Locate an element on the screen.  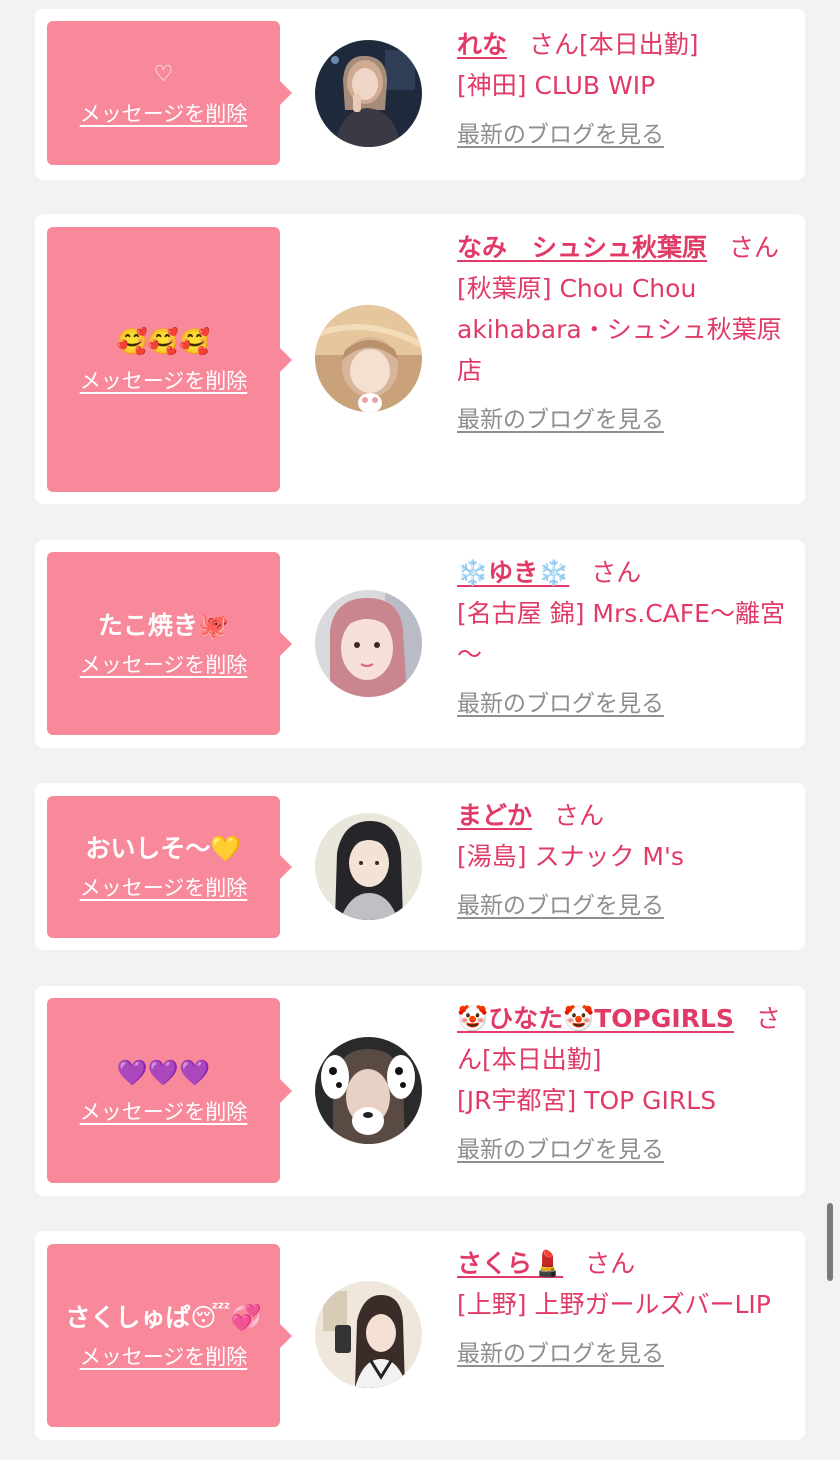
shop-info: [名古屋 錦] Mrs.CAFE～離宮～ is located at coordinates (621, 634).